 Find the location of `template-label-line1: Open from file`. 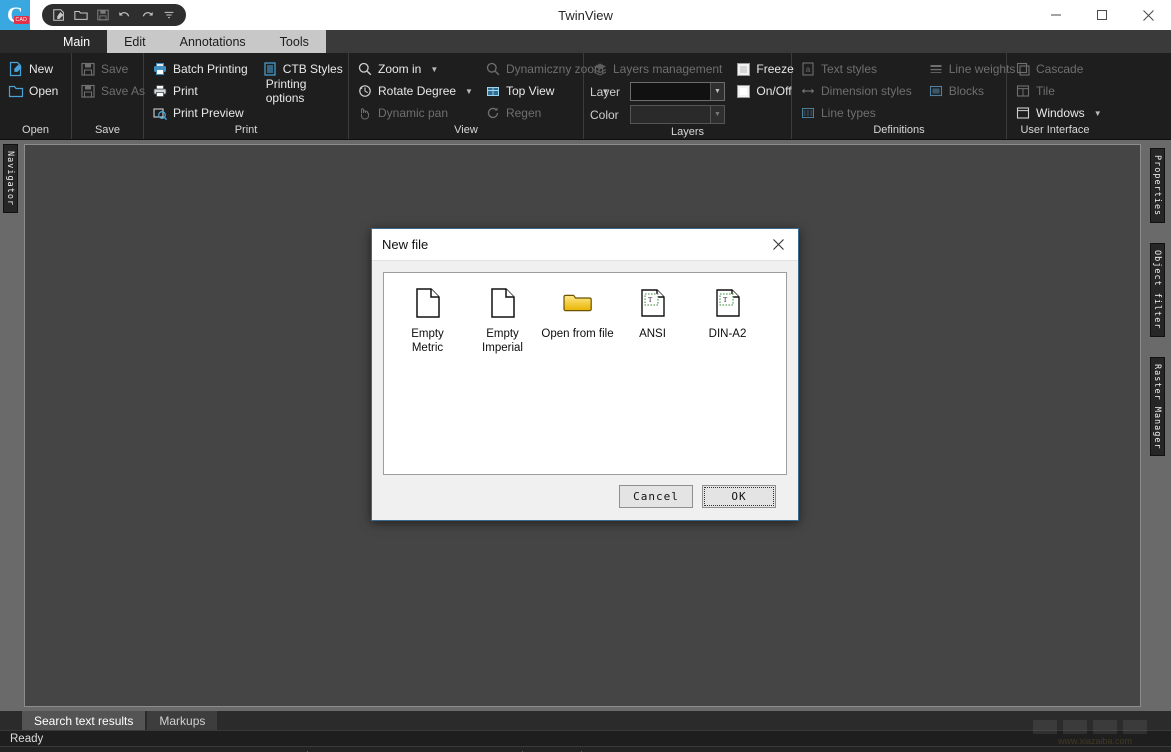

template-label-line1: Open from file is located at coordinates (577, 334).